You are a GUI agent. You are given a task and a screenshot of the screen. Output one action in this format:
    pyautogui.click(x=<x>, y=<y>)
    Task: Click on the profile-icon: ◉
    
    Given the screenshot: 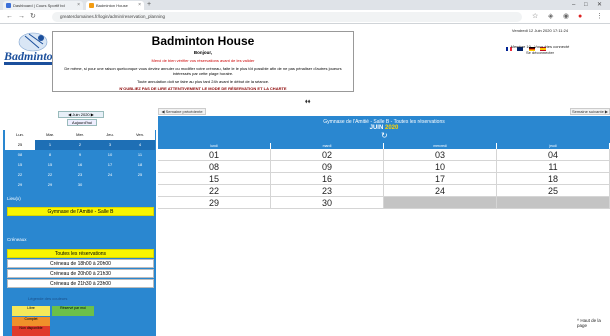 What is the action you would take?
    pyautogui.click(x=566, y=17)
    